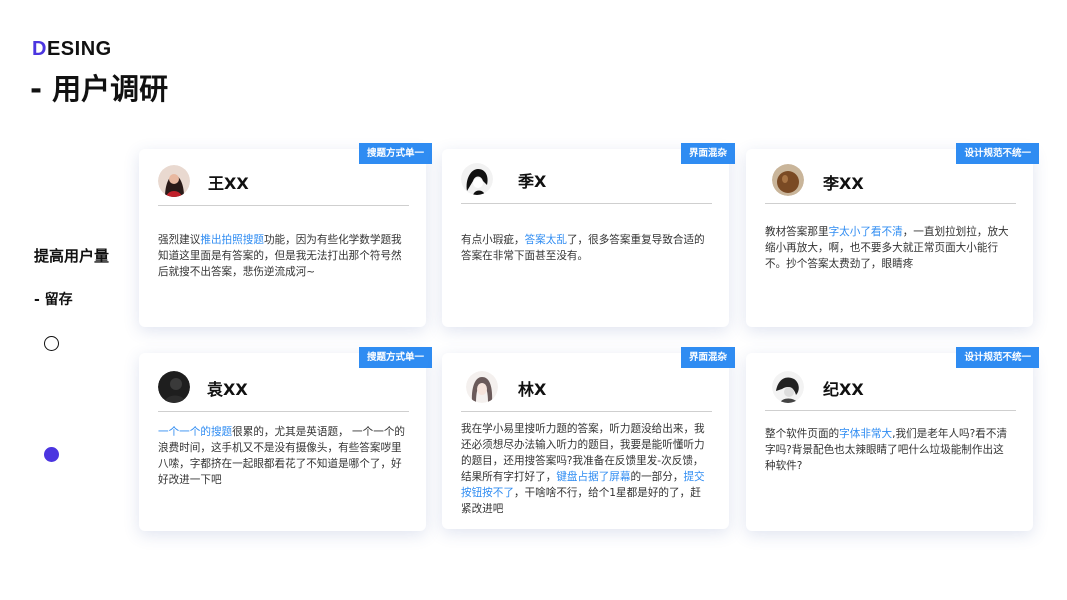 Image resolution: width=1067 pixels, height=600 pixels. I want to click on user-name: 王XX, so click(228, 183).